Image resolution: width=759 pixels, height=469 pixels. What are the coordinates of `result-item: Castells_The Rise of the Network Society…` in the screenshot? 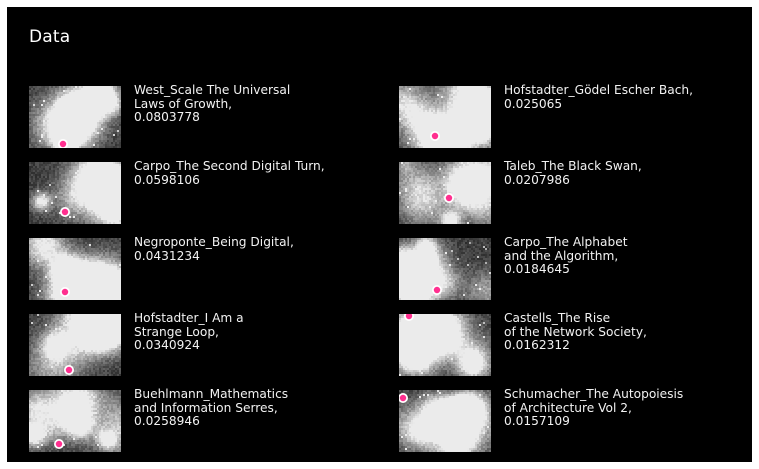 It's located at (574, 343).